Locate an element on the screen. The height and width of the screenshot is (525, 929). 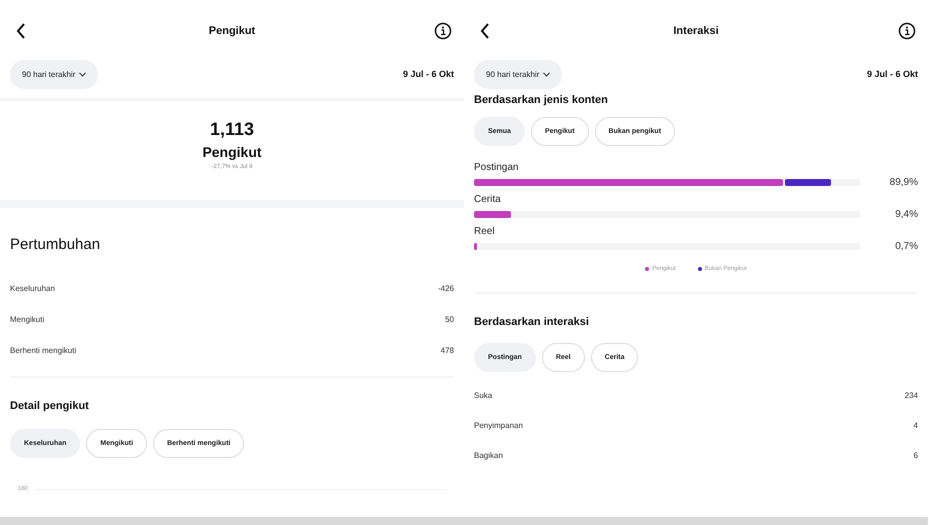
stat-value: -426 is located at coordinates (446, 288).